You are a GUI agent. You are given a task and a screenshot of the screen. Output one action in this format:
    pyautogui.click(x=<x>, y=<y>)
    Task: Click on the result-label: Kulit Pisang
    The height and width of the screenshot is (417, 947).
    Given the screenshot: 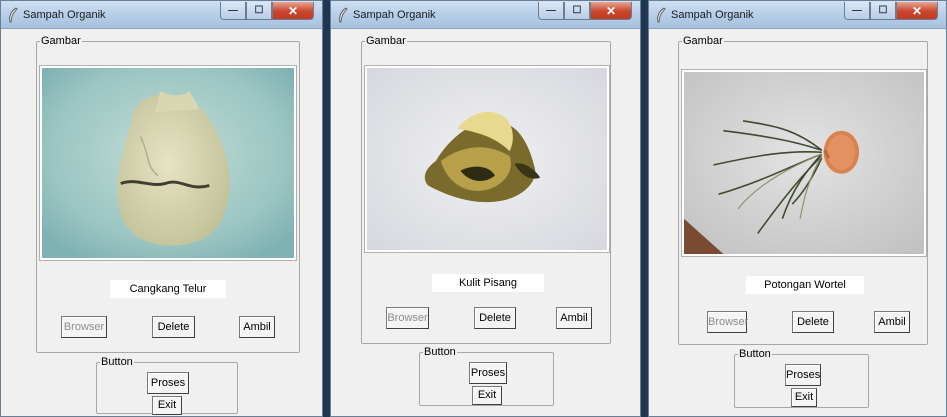 What is the action you would take?
    pyautogui.click(x=488, y=283)
    